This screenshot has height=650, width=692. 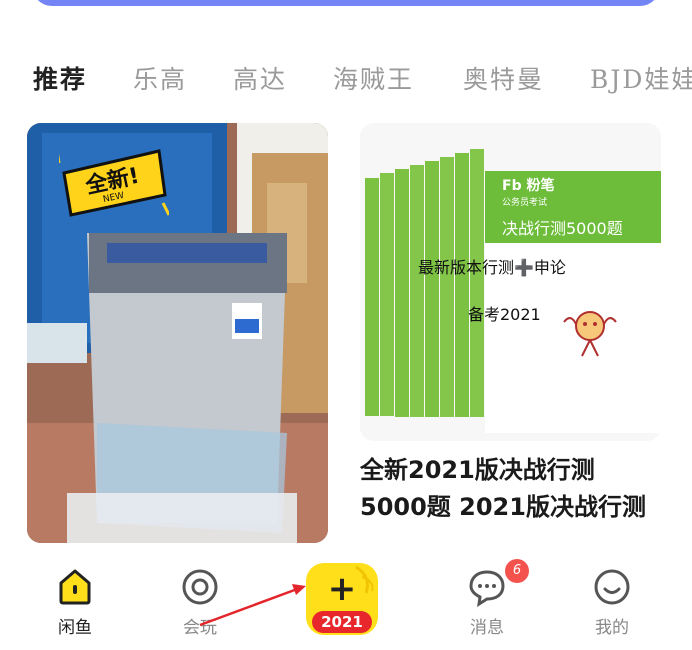 I want to click on mascot-illustration, so click(x=590, y=334).